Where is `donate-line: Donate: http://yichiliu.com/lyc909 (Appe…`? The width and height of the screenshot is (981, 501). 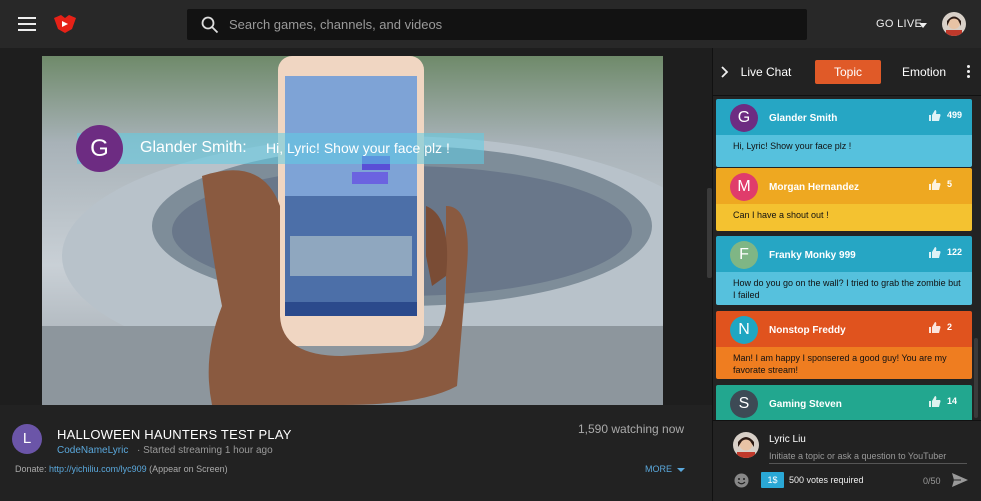 donate-line: Donate: http://yichiliu.com/lyc909 (Appe… is located at coordinates (121, 469).